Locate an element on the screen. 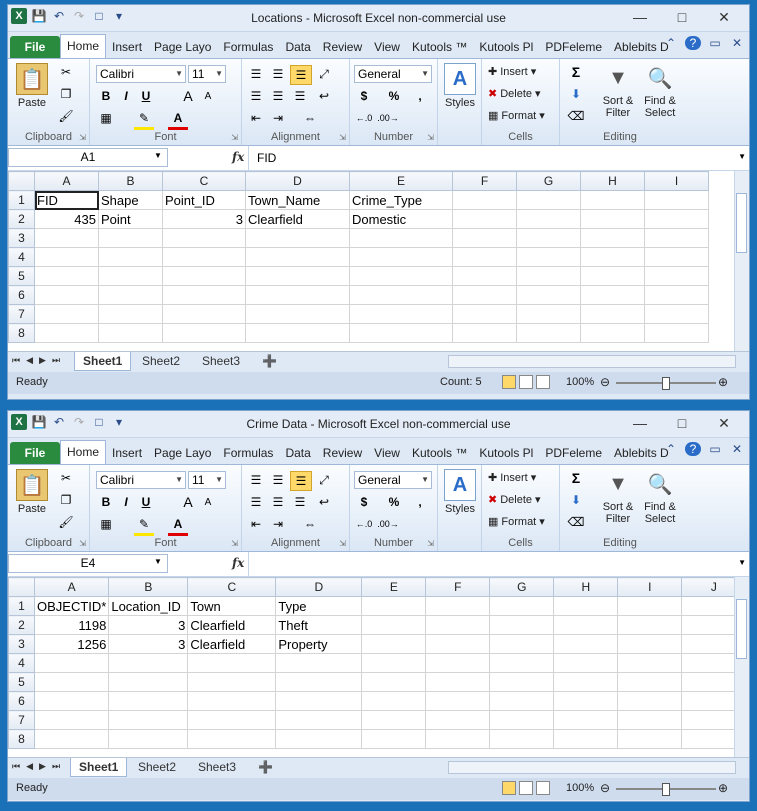 The image size is (757, 811). insert-sheet-icon: ➕ is located at coordinates (269, 361).